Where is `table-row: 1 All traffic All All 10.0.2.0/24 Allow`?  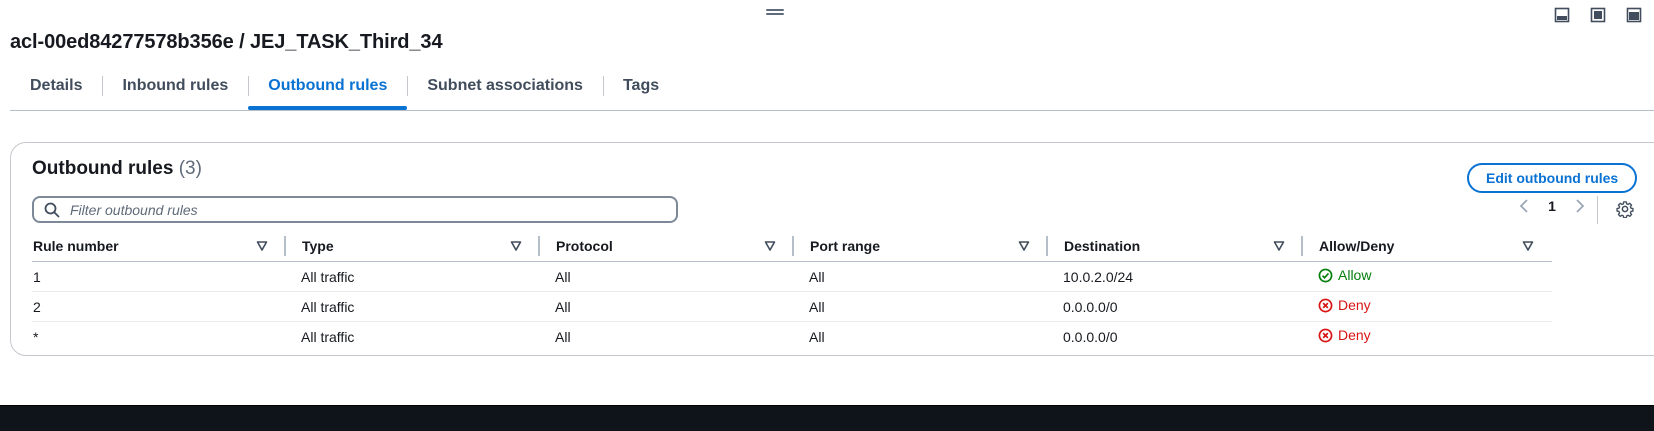 table-row: 1 All traffic All All 10.0.2.0/24 Allow is located at coordinates (792, 276).